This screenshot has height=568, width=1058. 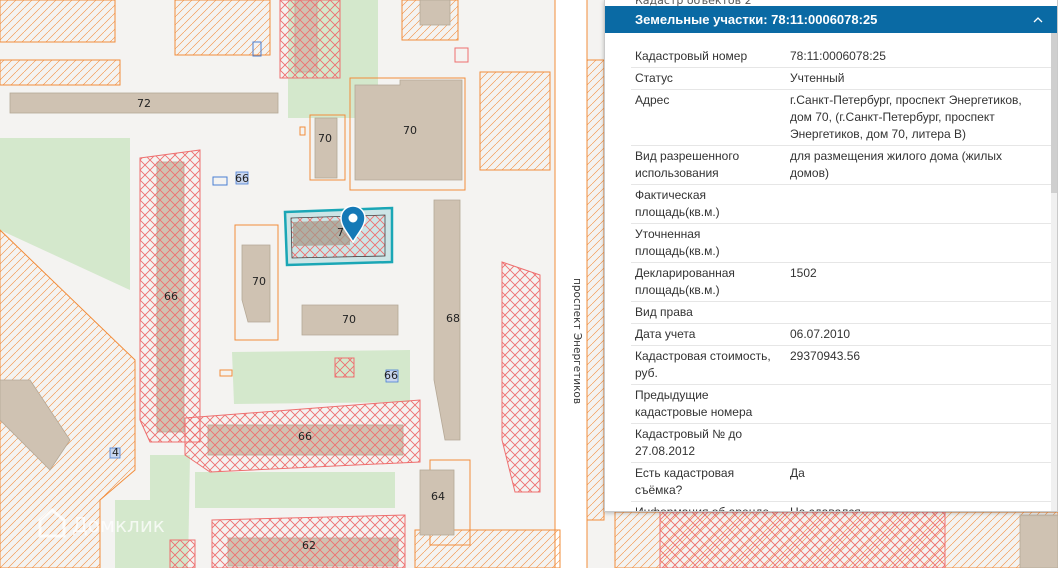 What do you see at coordinates (841, 365) in the screenshot?
I see `property-row: Кадастровая стоимость, руб. 29370943.56` at bounding box center [841, 365].